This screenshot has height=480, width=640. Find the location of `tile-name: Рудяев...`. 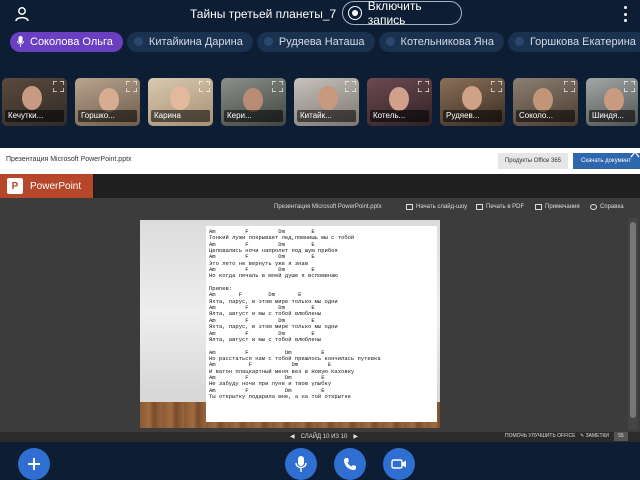

tile-name: Рудяев... is located at coordinates (472, 116).